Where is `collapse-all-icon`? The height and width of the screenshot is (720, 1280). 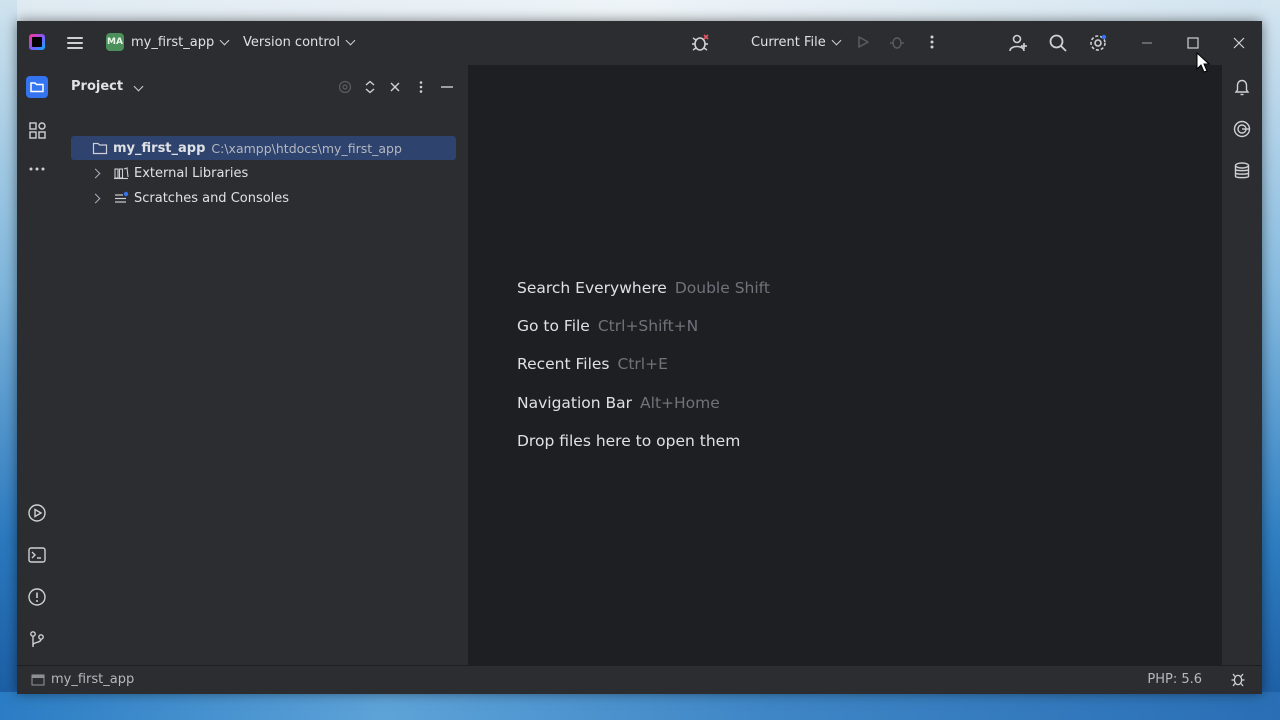 collapse-all-icon is located at coordinates (395, 87).